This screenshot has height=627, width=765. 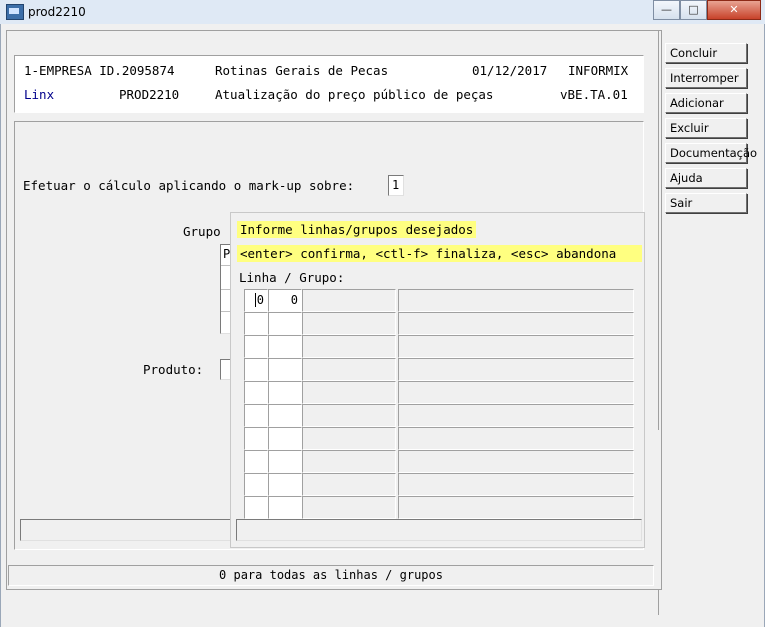 What do you see at coordinates (173, 369) in the screenshot?
I see `produto-label: Produto:` at bounding box center [173, 369].